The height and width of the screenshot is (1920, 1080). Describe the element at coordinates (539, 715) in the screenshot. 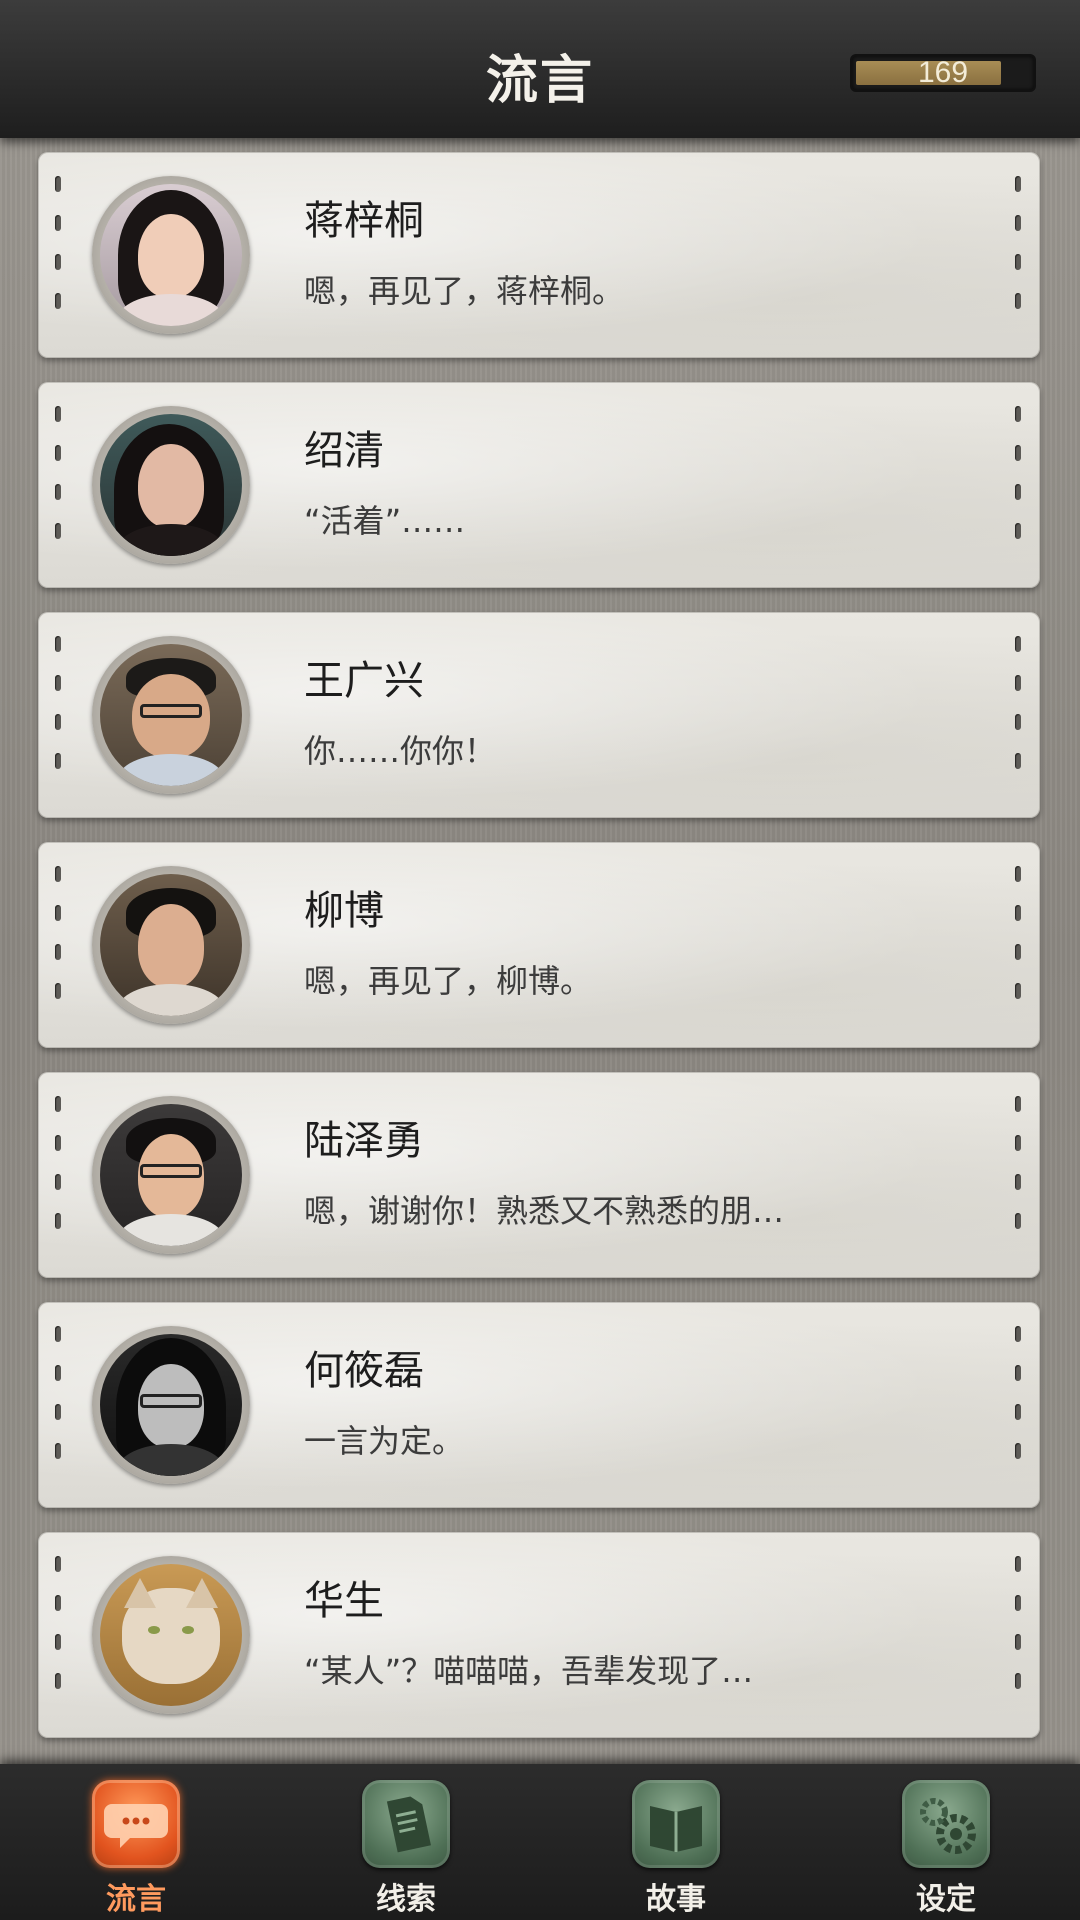

I see `contact-card: 王广兴 你……你你！` at that location.